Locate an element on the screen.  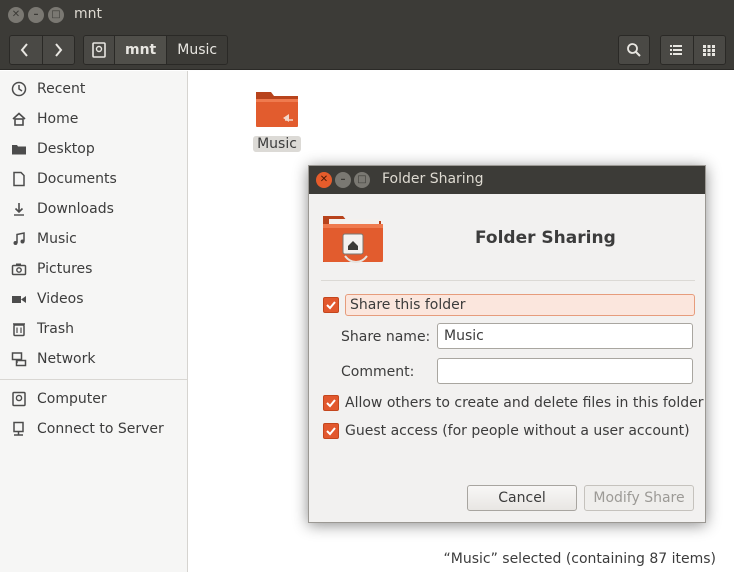
home-icon is located at coordinates (19, 119).